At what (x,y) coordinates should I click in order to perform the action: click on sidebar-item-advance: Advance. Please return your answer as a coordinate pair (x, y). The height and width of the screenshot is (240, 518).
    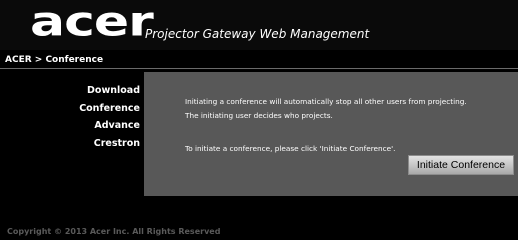
    Looking at the image, I should click on (70, 126).